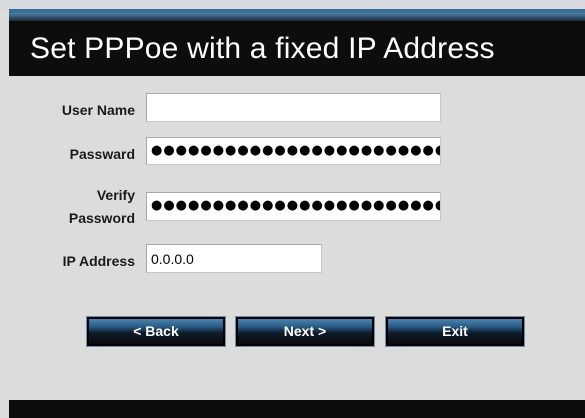 Image resolution: width=585 pixels, height=418 pixels. I want to click on password-label: Passward, so click(102, 154).